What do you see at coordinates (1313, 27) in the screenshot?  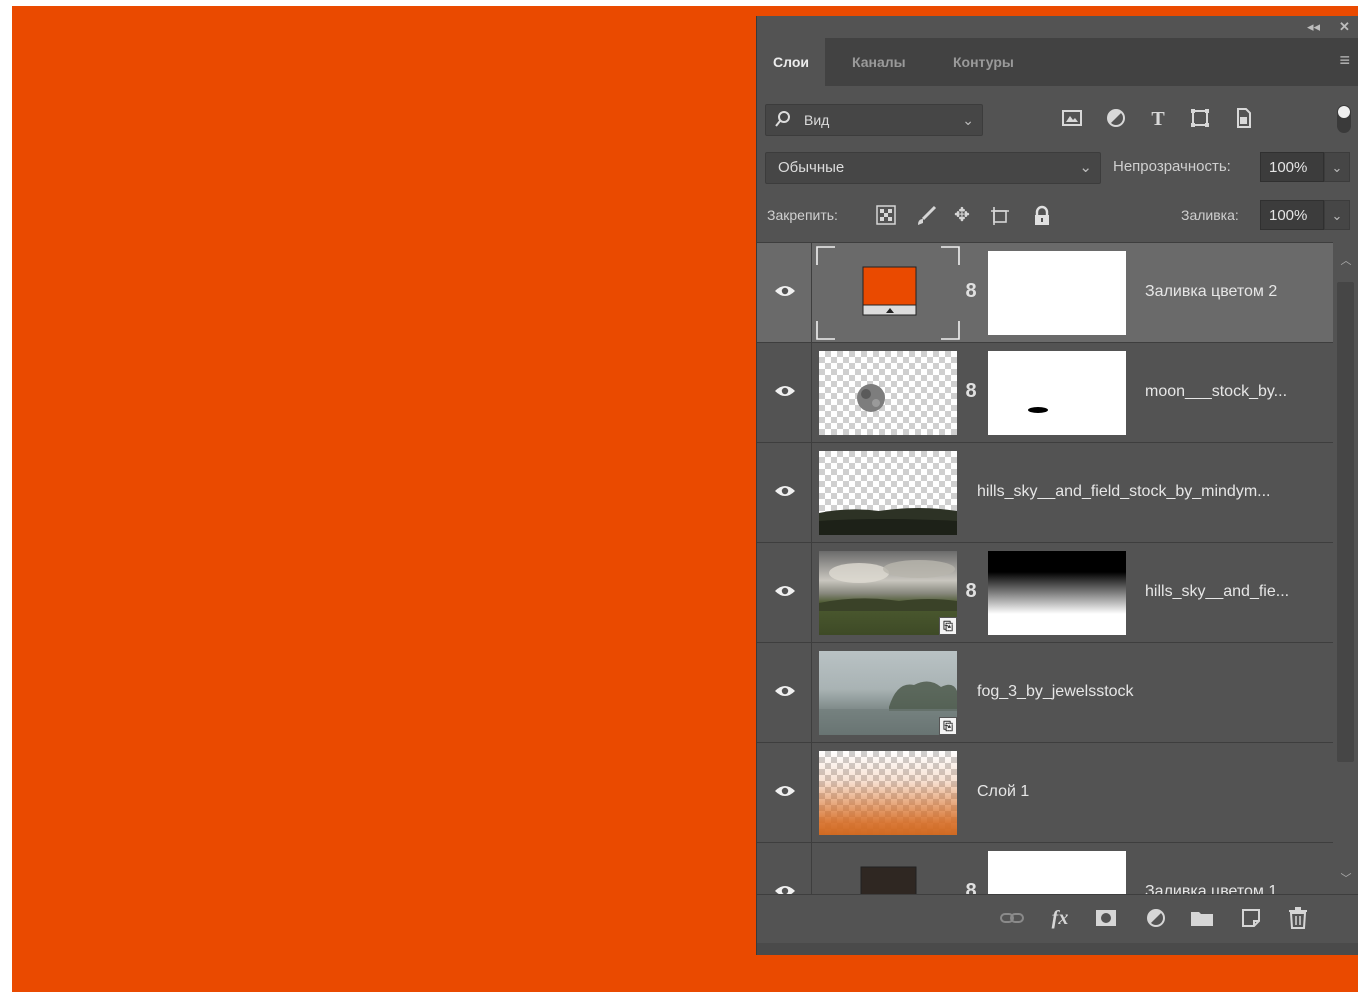 I see `collapse-panel-icon: ◂◂` at bounding box center [1313, 27].